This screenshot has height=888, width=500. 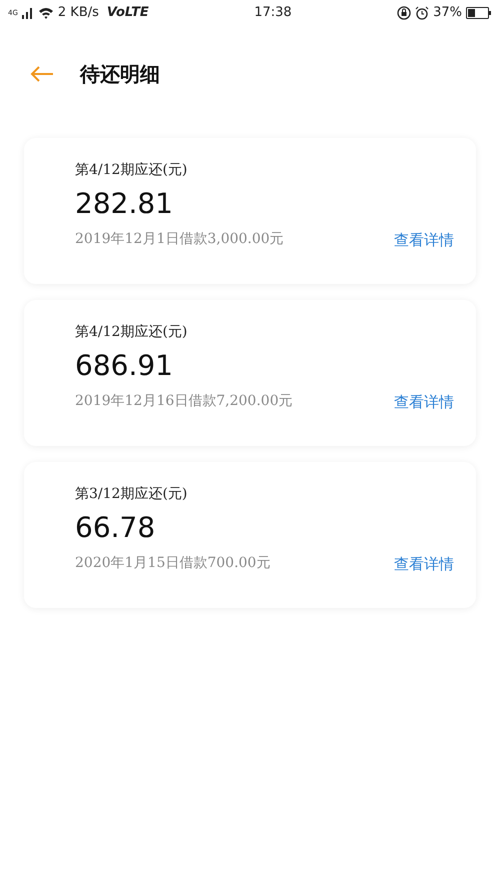 I want to click on loan-info: 2020年1月15日借款700.00元, so click(x=172, y=564).